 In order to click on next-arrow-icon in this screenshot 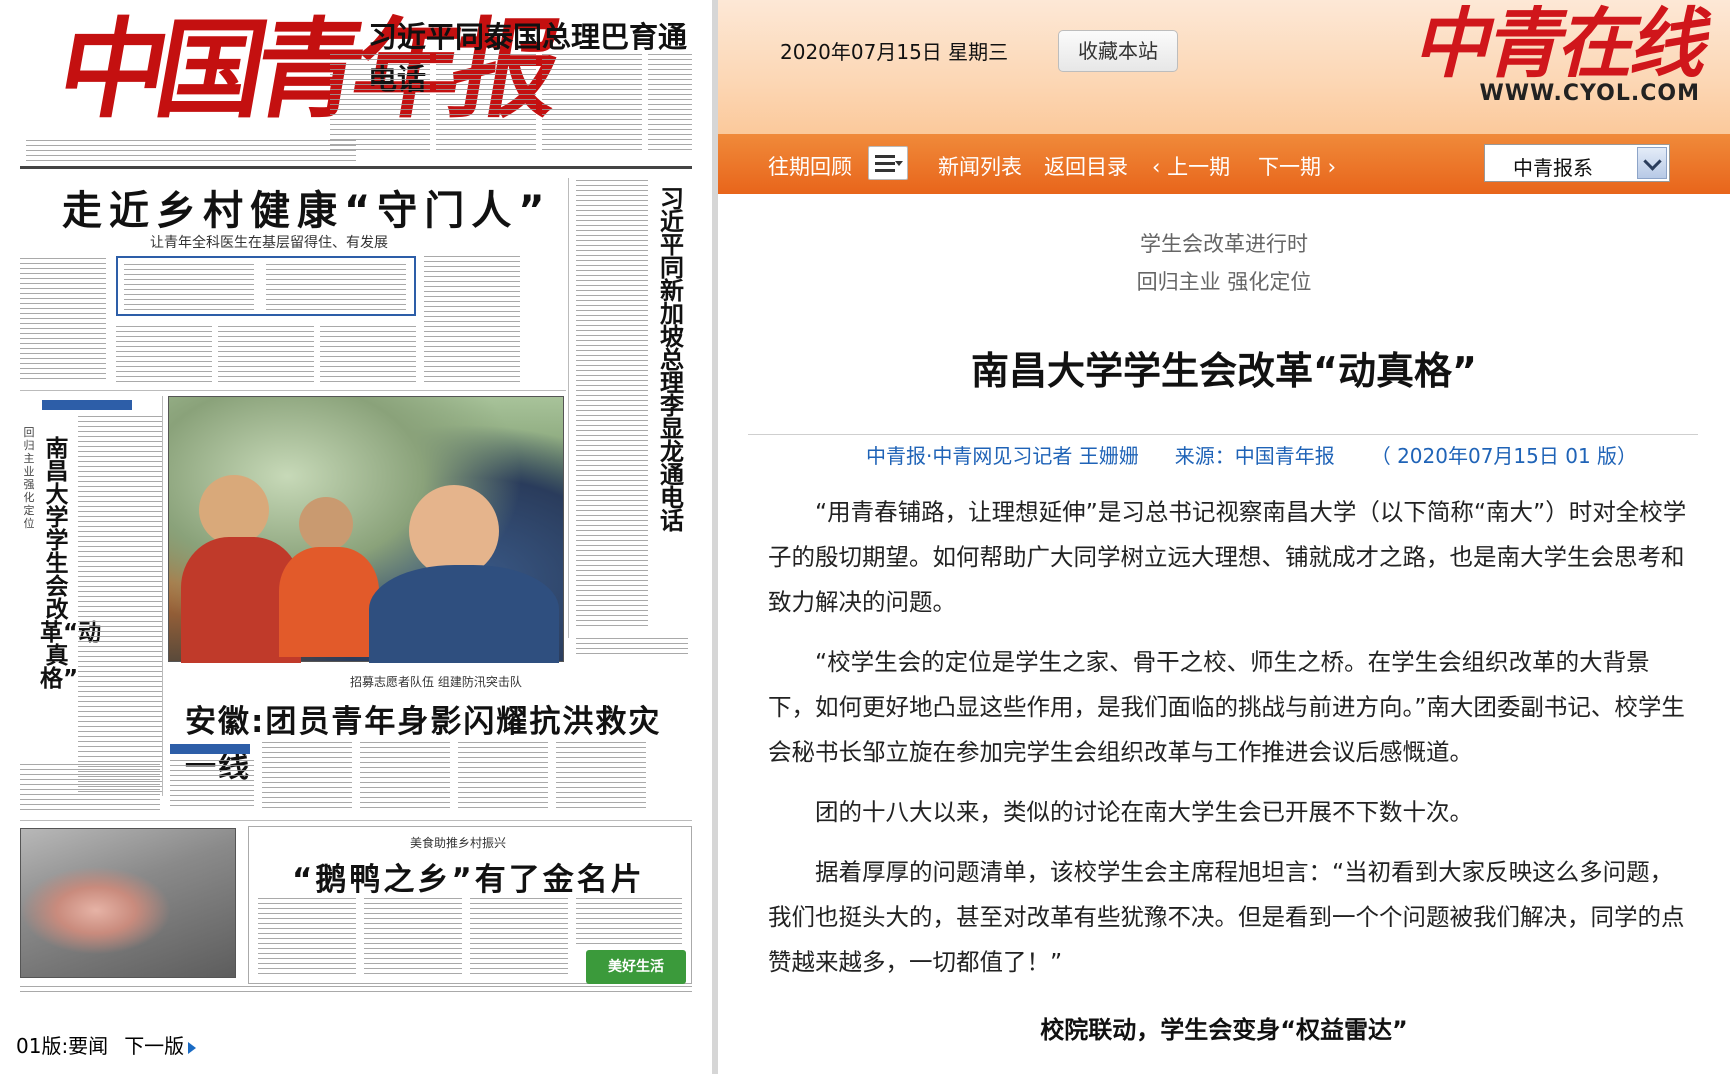, I will do `click(192, 1047)`.